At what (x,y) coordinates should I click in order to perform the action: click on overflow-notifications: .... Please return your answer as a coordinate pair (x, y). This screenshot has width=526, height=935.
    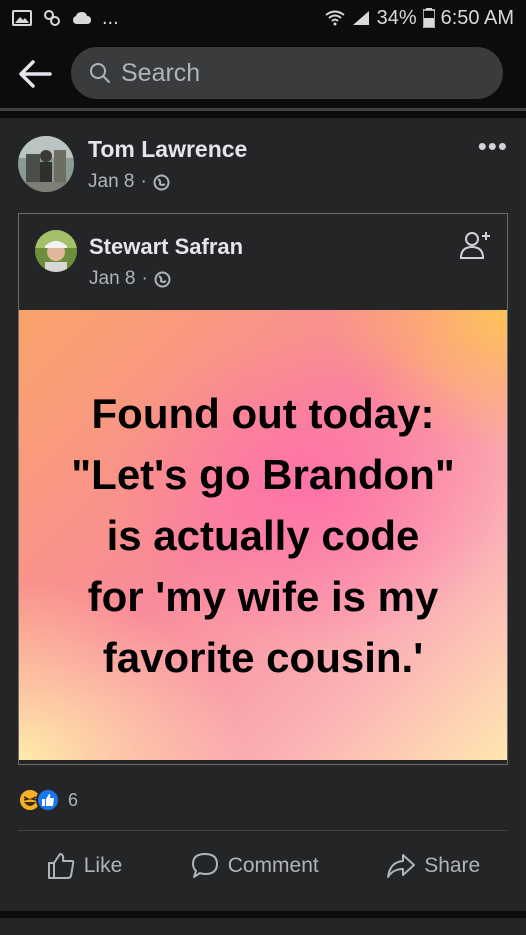
    Looking at the image, I should click on (110, 17).